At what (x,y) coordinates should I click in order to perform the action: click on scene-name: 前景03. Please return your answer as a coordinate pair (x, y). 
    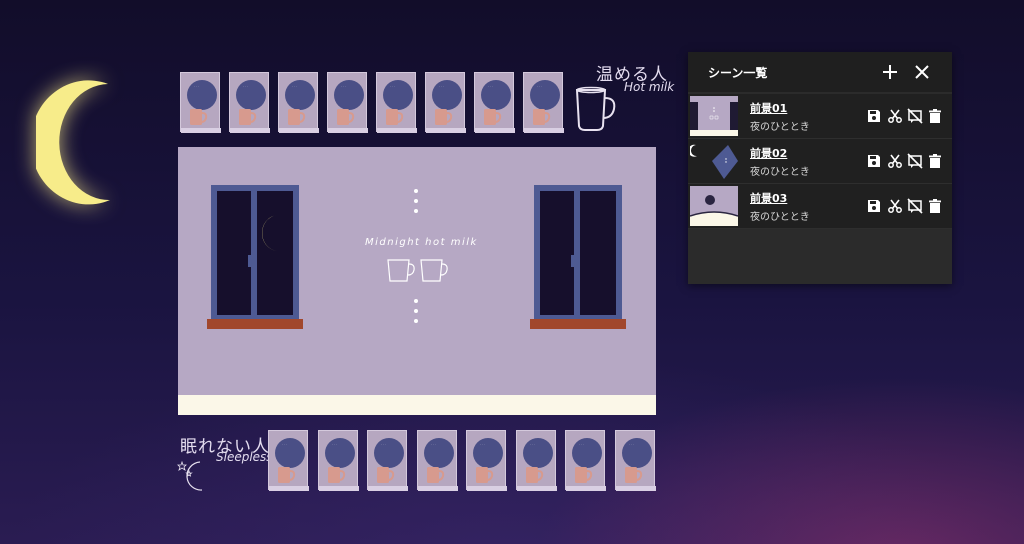
    Looking at the image, I should click on (768, 198).